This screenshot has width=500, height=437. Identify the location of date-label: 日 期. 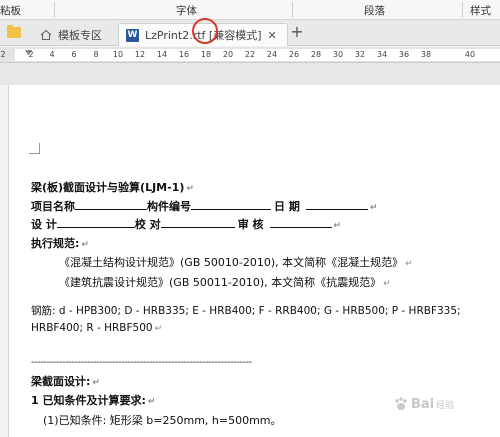
(287, 206).